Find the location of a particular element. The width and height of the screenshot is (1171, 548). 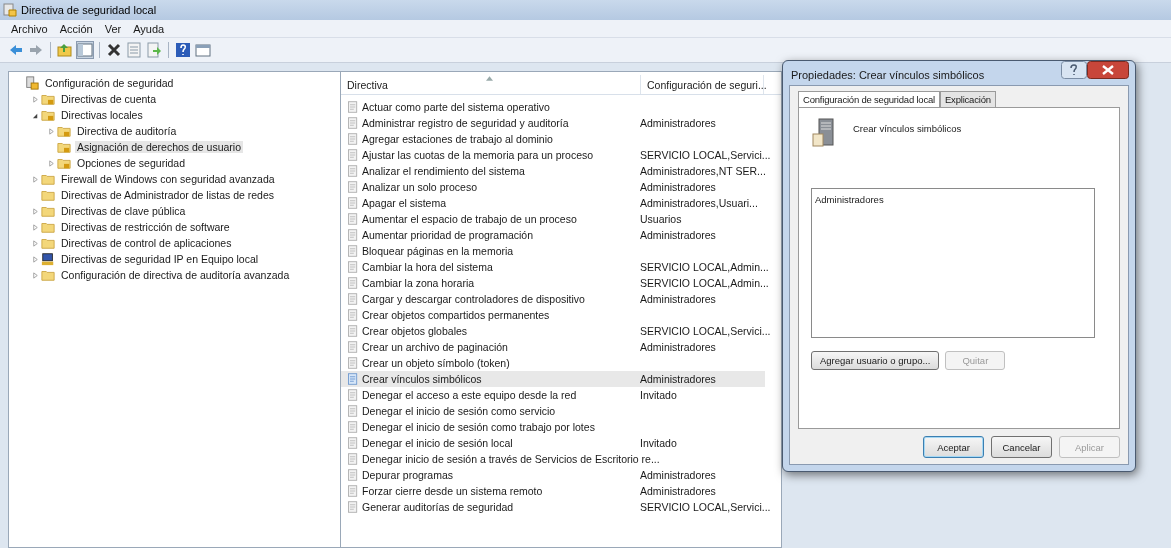

policy-name: Forzar cierre desde un sistema remoto is located at coordinates (452, 491).